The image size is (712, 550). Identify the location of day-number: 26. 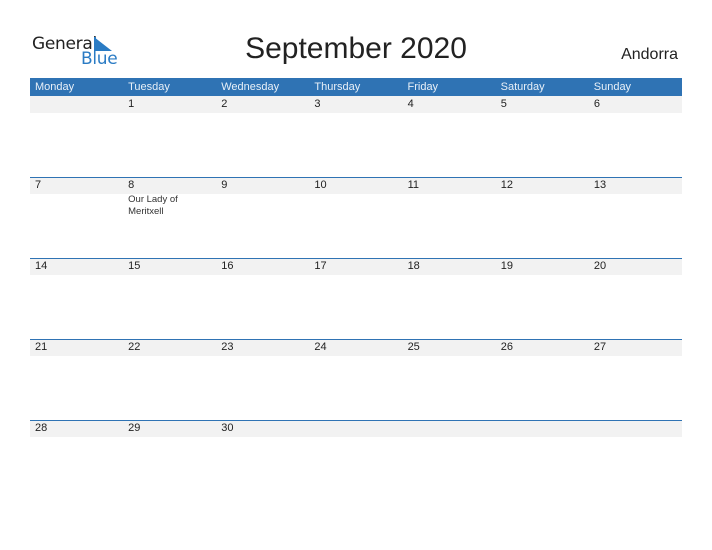
(506, 347).